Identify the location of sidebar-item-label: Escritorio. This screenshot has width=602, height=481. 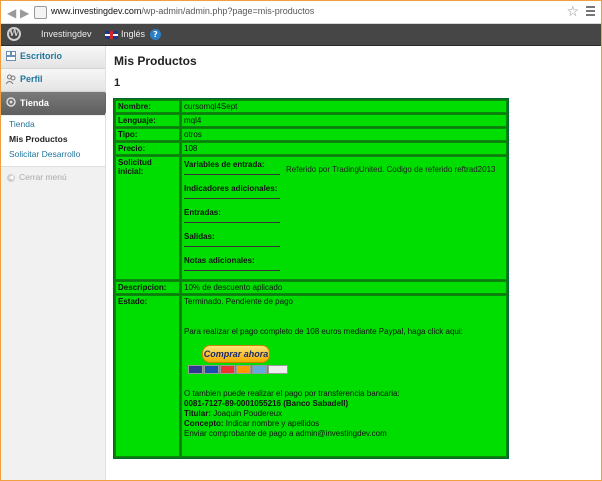
(41, 56).